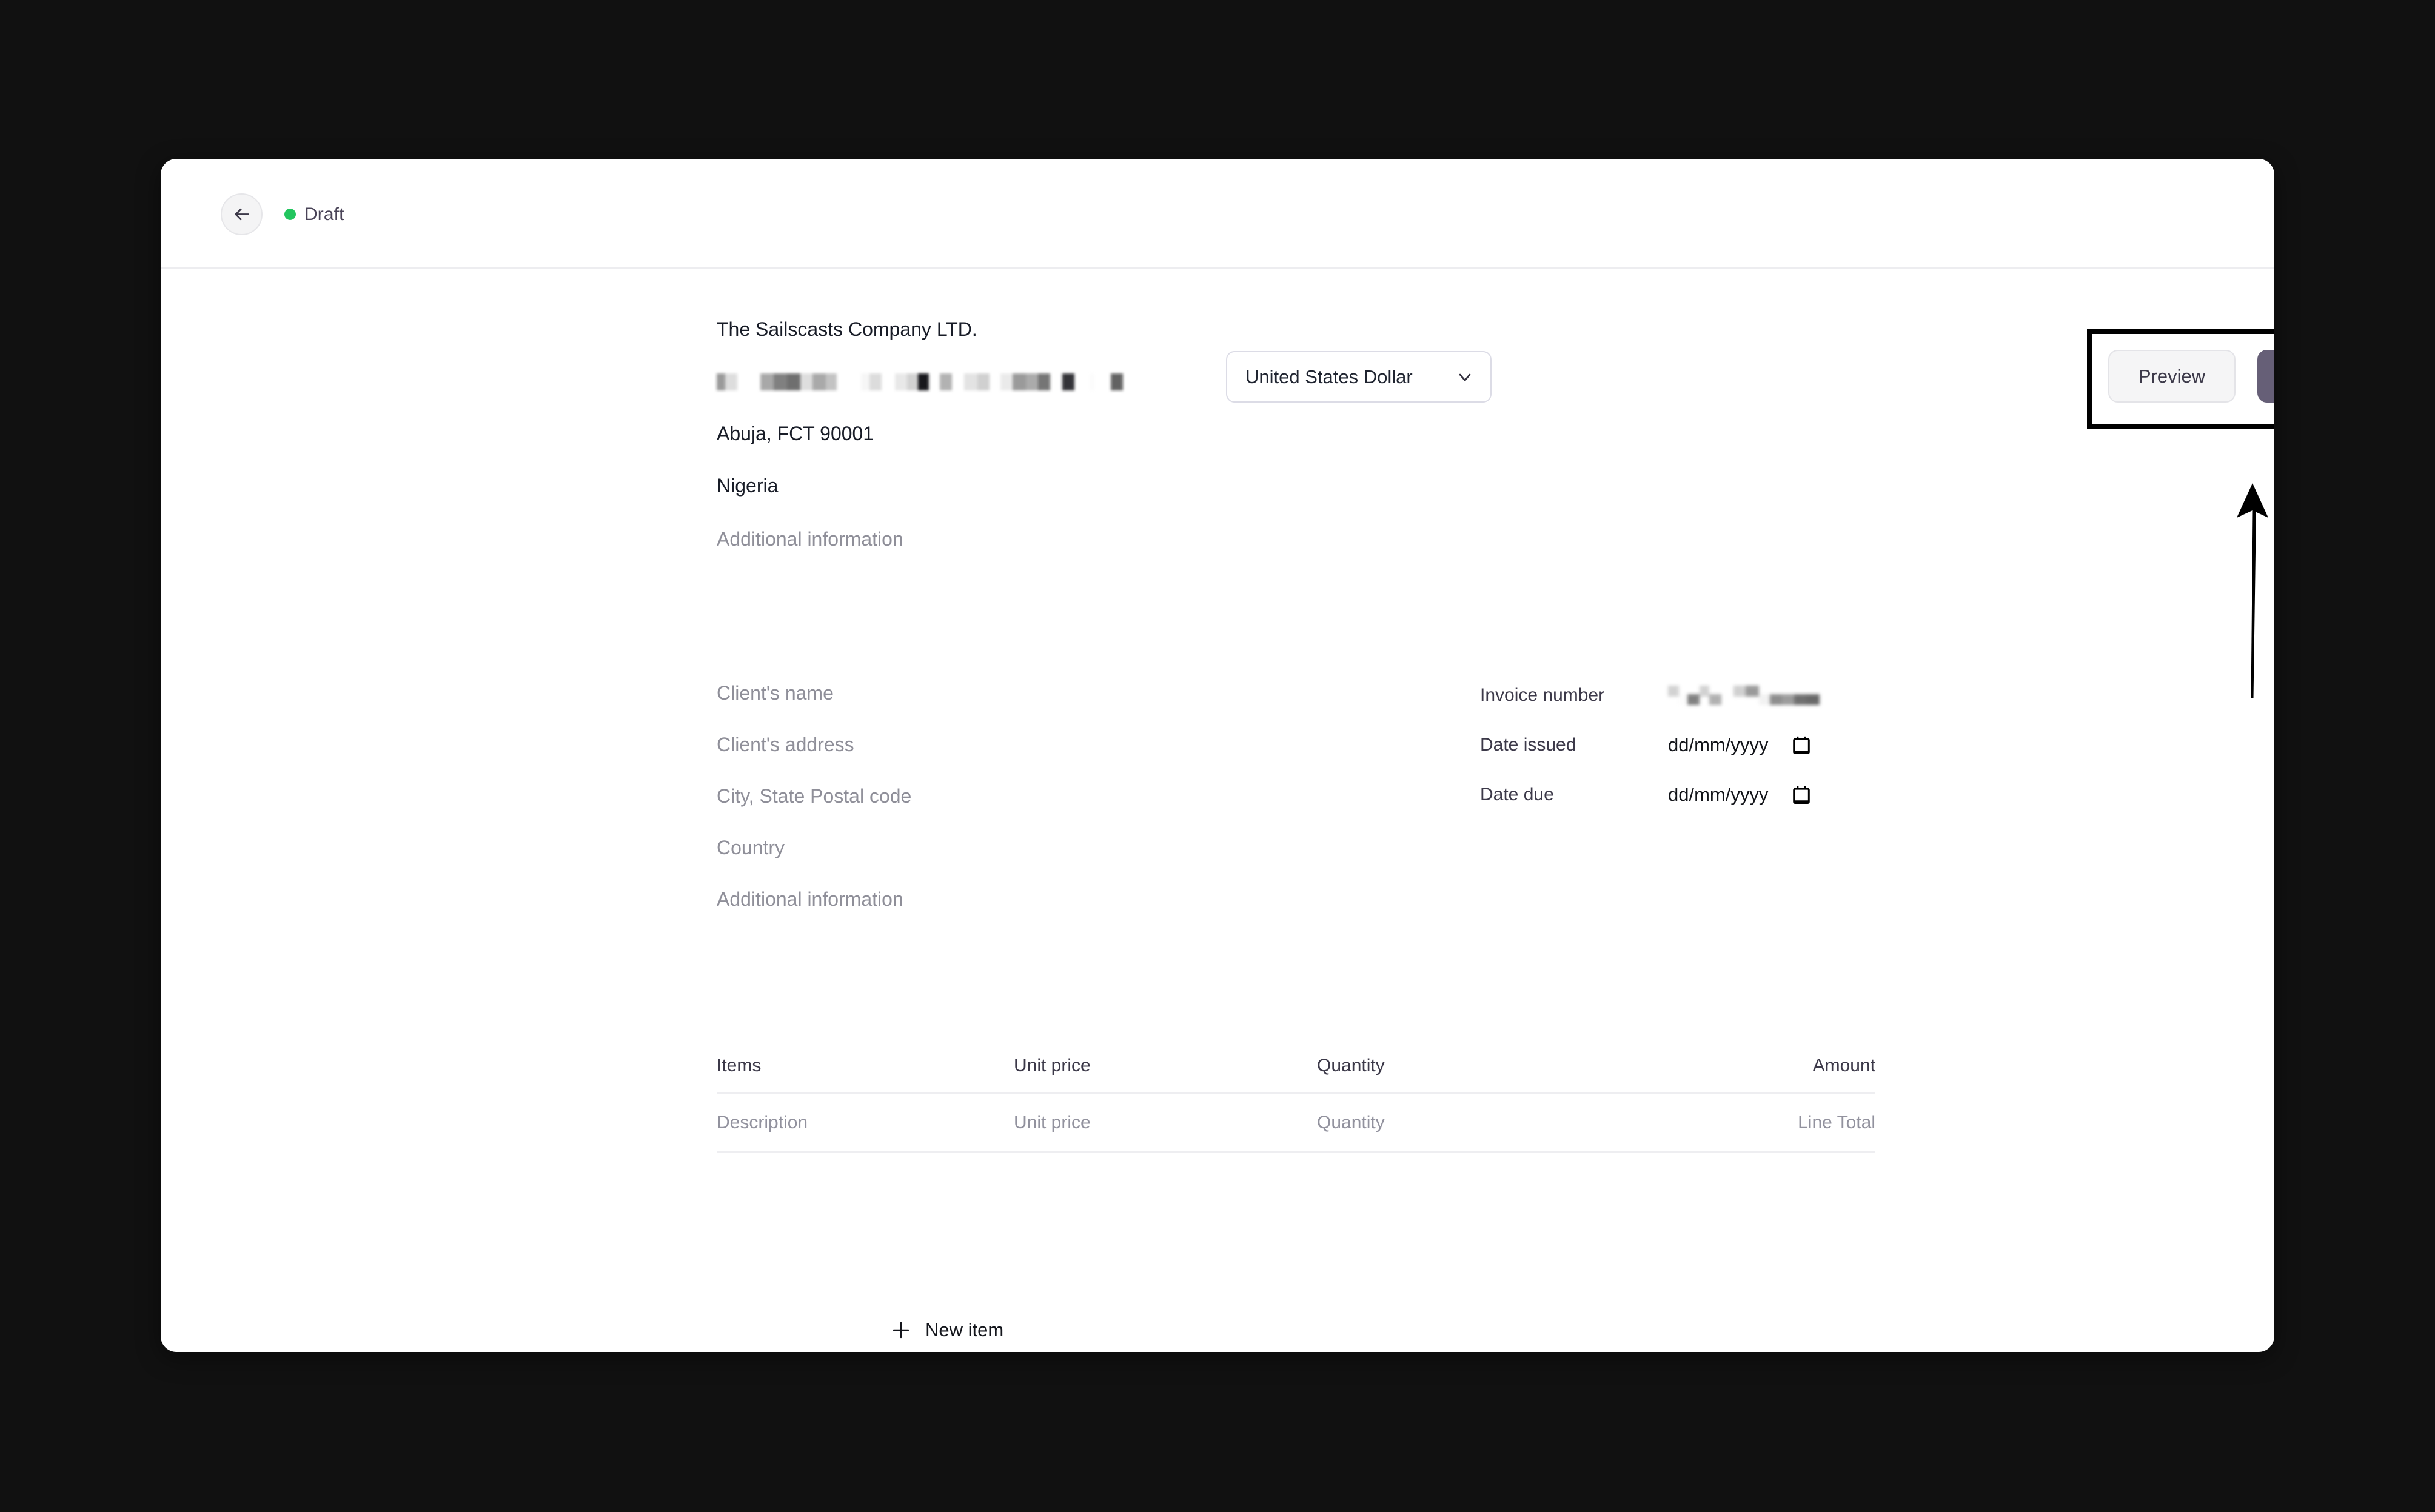 Image resolution: width=2435 pixels, height=1512 pixels. What do you see at coordinates (1718, 745) in the screenshot?
I see `date-issued-value: dd/mm/yyyy` at bounding box center [1718, 745].